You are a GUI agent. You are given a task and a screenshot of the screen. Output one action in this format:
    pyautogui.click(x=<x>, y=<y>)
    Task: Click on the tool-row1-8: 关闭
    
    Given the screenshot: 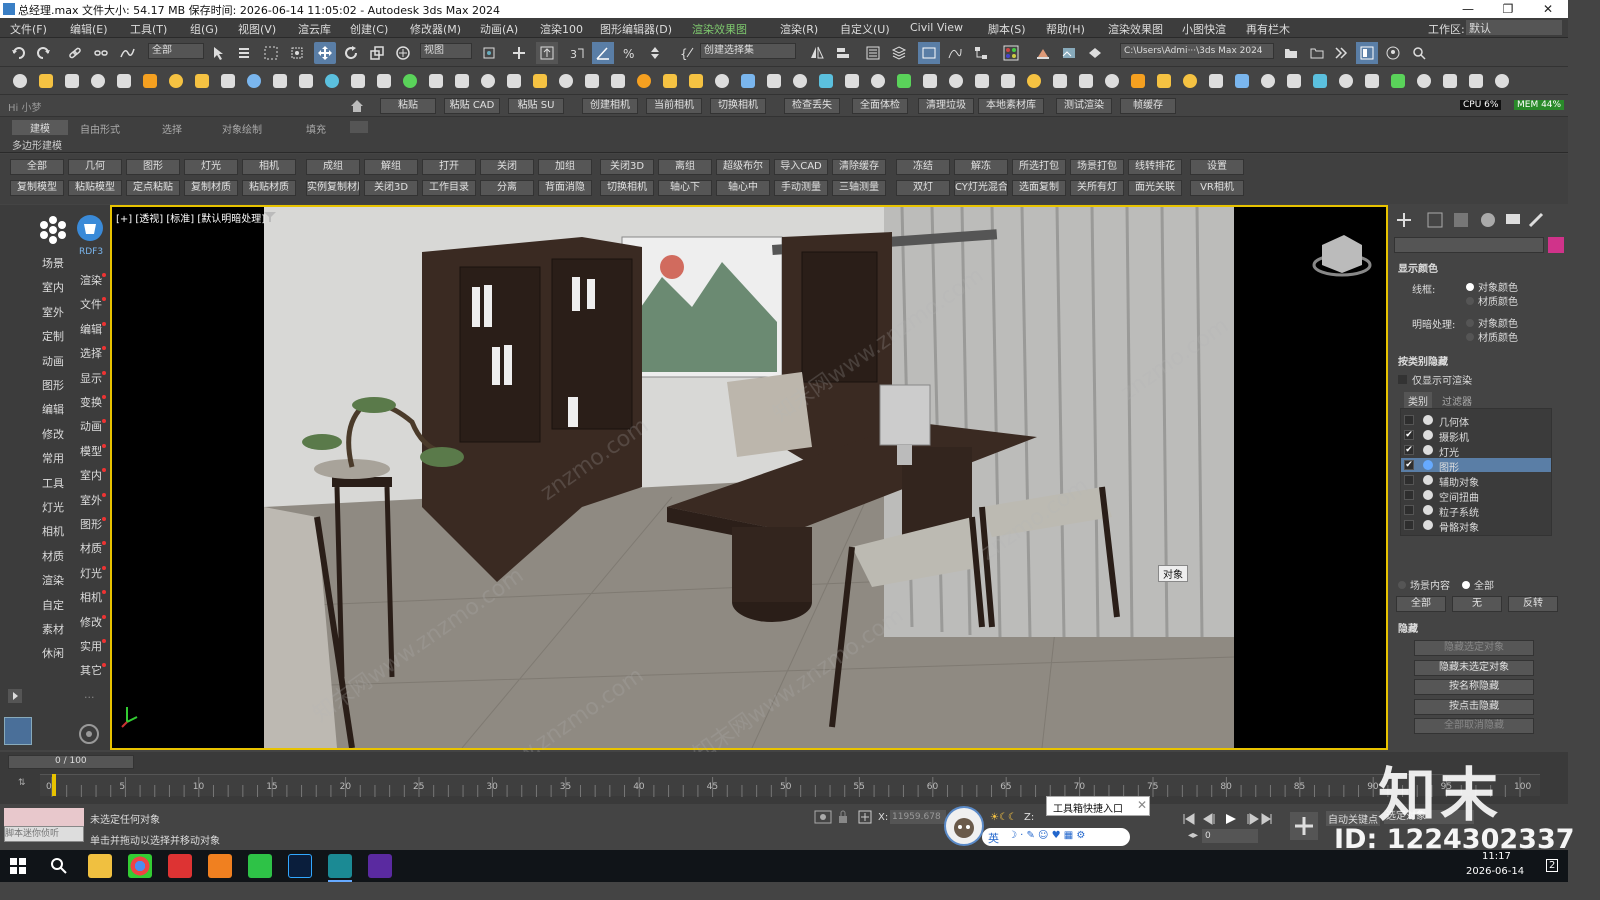 What is the action you would take?
    pyautogui.click(x=507, y=167)
    